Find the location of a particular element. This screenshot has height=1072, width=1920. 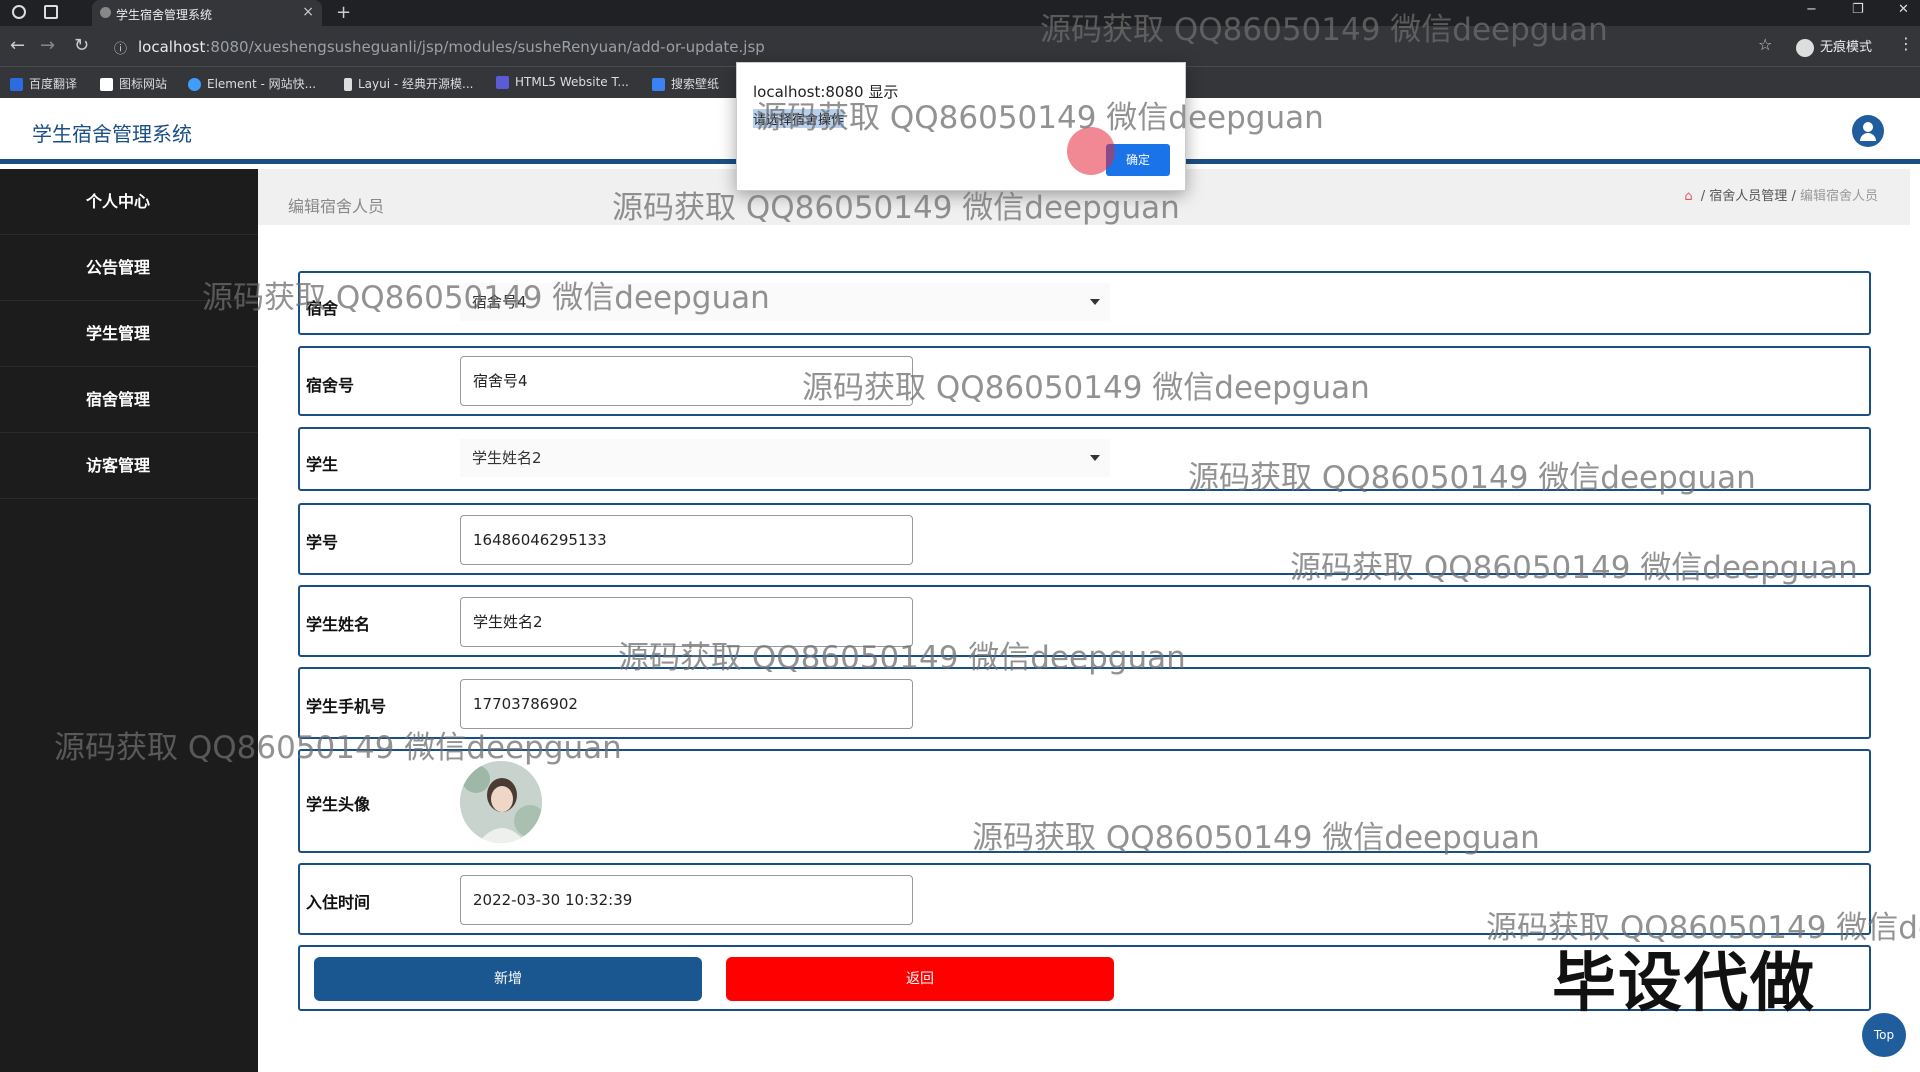

reload-icon: ↻ is located at coordinates (81, 45).